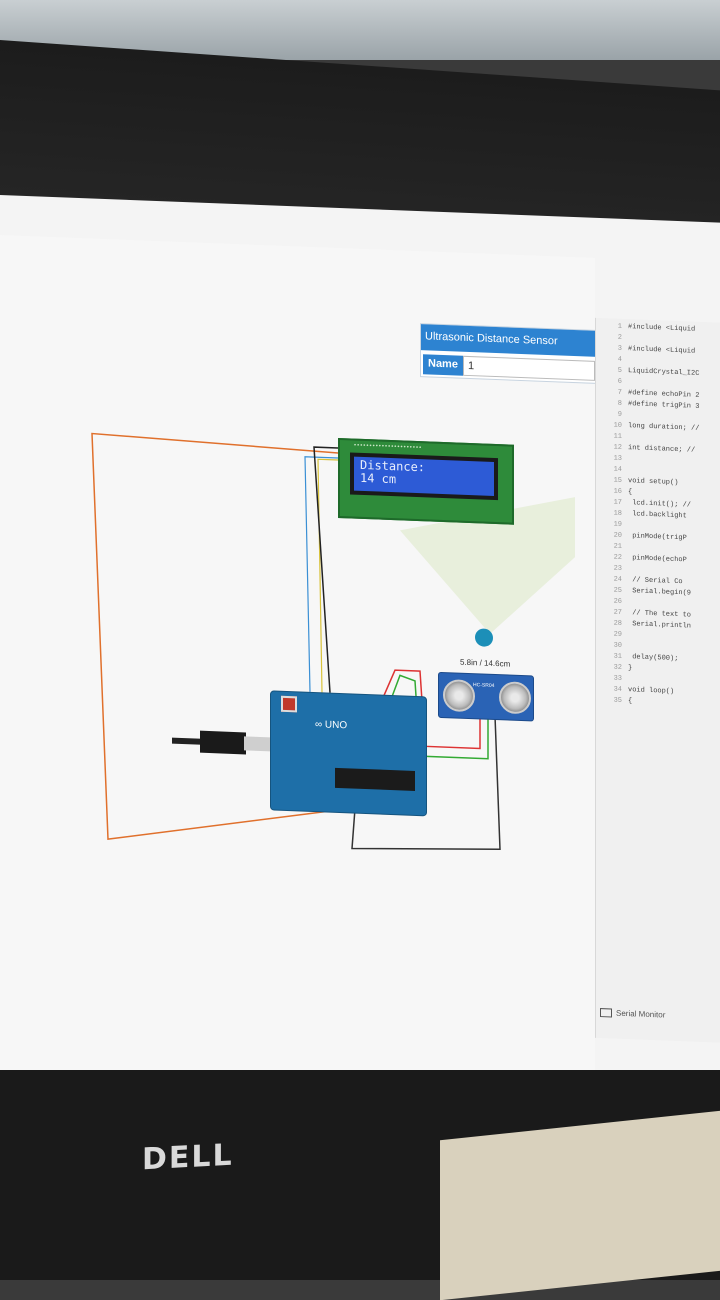 This screenshot has width=720, height=1300. I want to click on distance-readout: 5.8in / 14.6cm, so click(485, 663).